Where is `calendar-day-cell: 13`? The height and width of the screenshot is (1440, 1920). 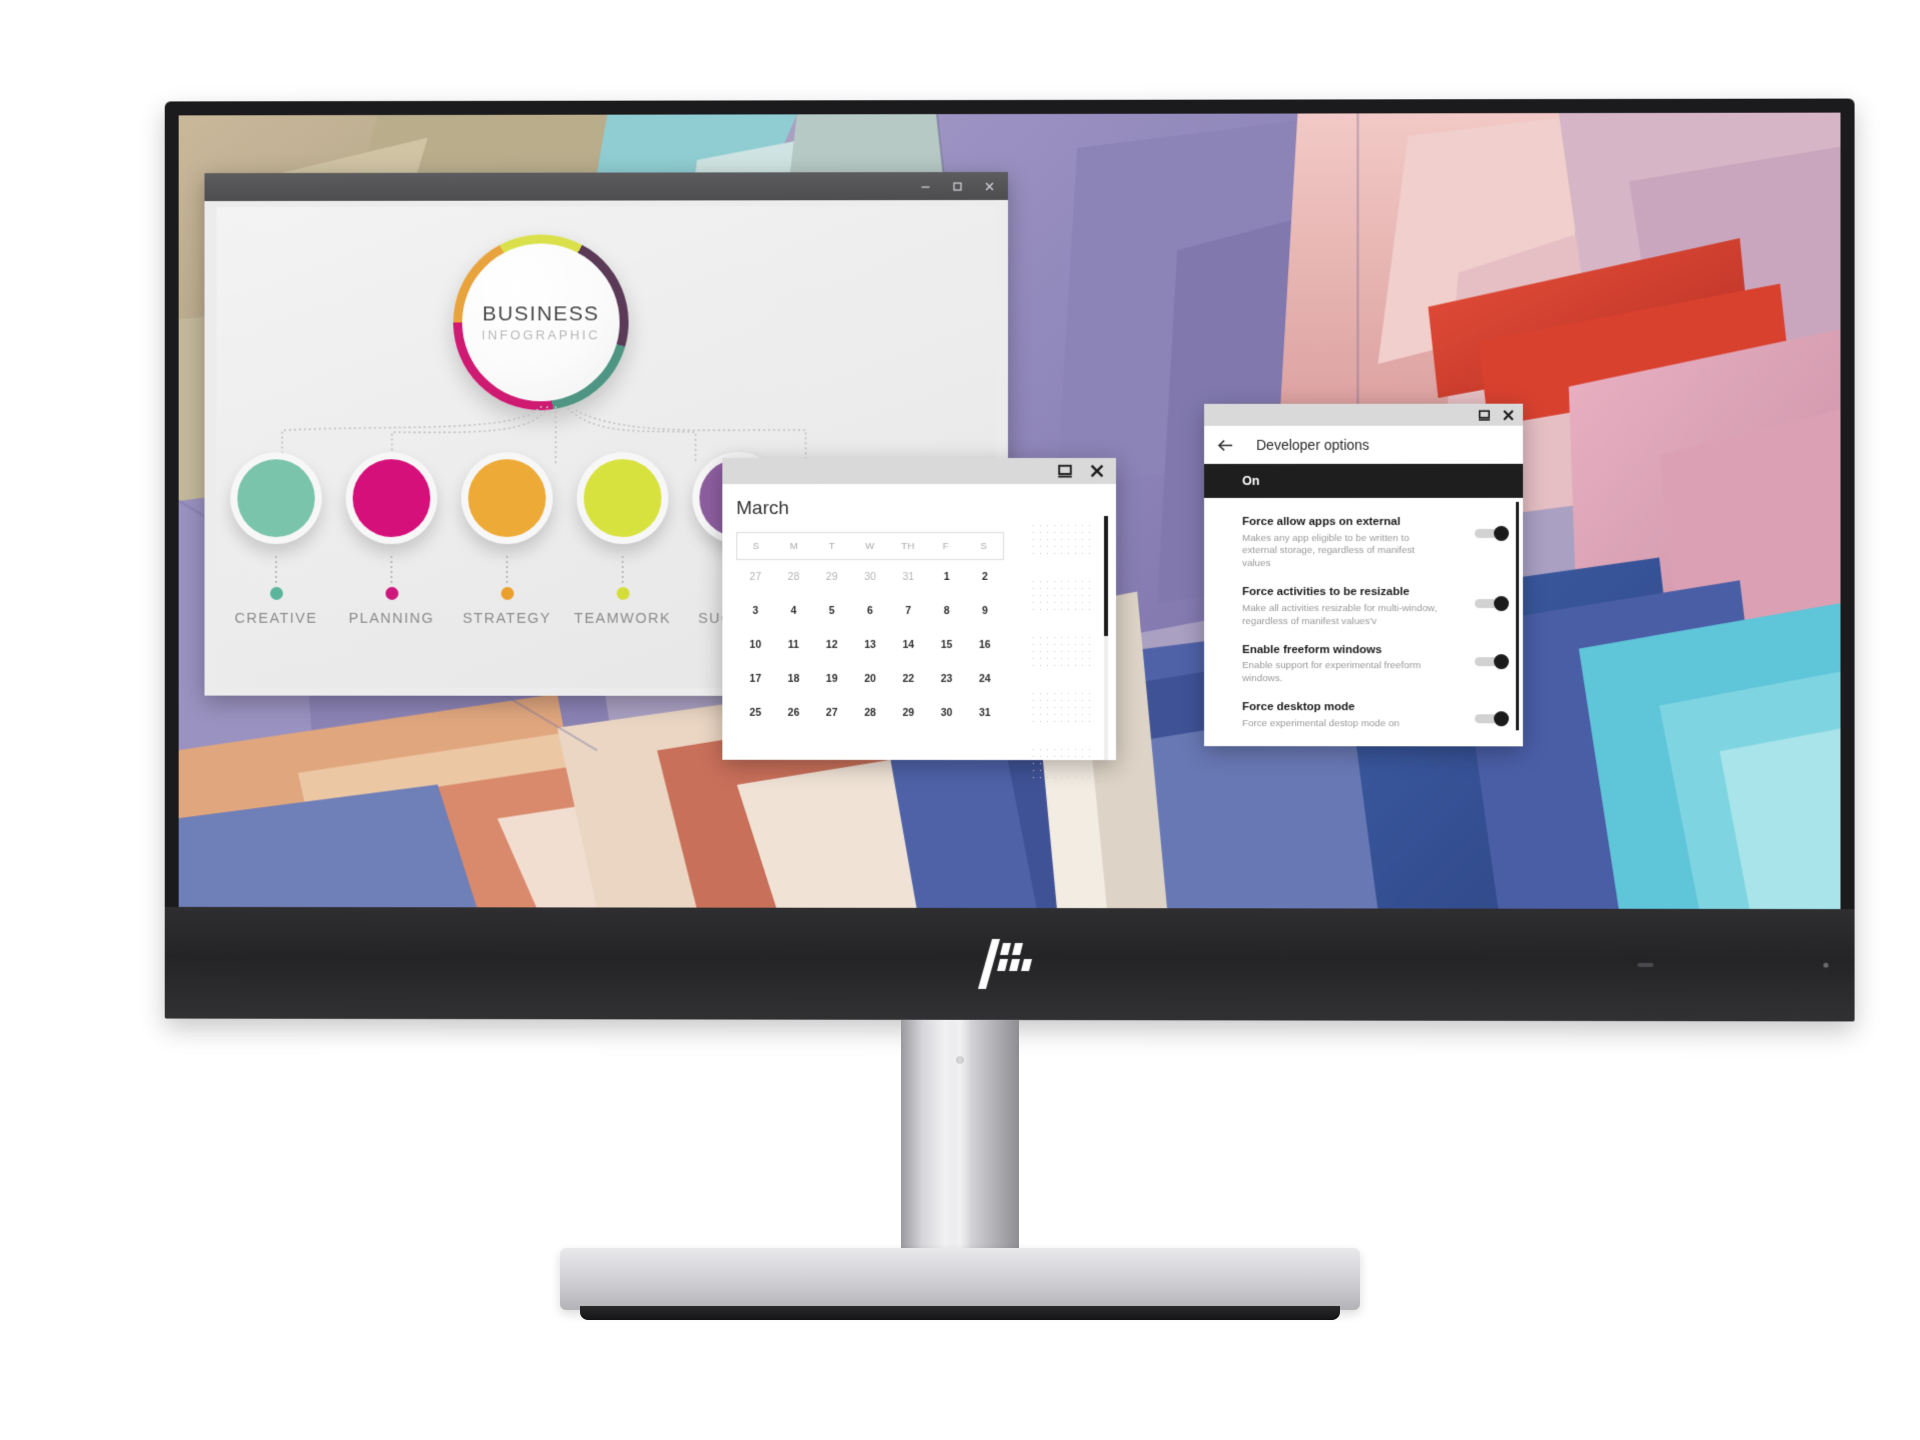 calendar-day-cell: 13 is located at coordinates (870, 645).